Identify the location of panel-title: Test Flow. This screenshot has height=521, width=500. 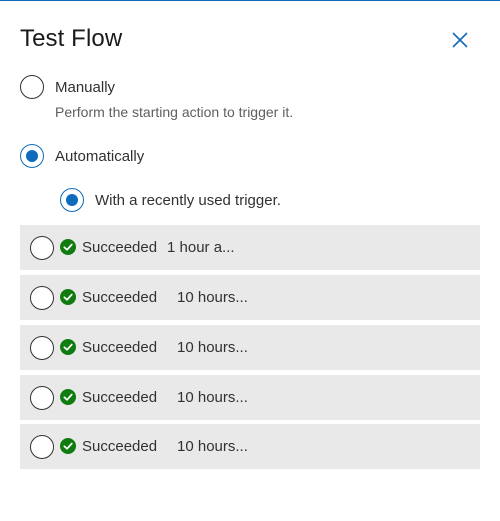
(71, 38).